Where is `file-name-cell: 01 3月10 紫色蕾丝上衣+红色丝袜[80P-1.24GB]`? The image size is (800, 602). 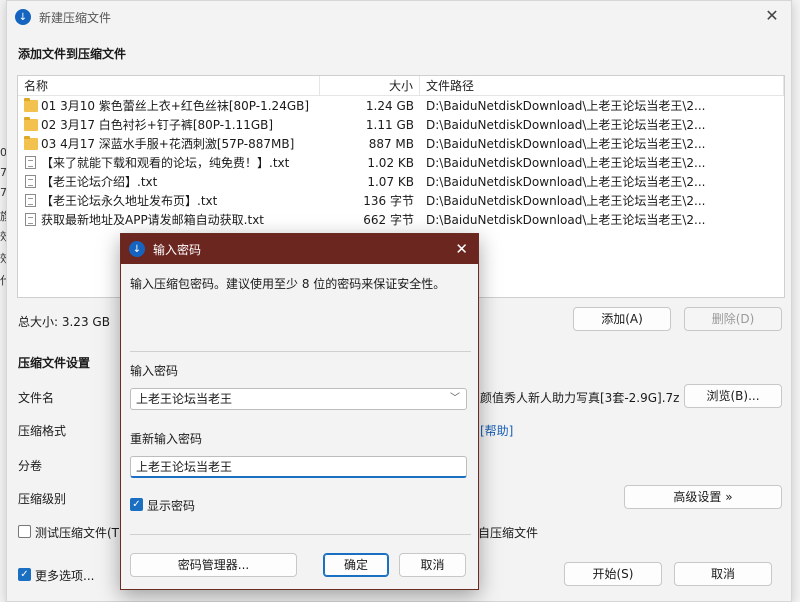
file-name-cell: 01 3月10 紫色蕾丝上衣+红色丝袜[80P-1.24GB] is located at coordinates (169, 105).